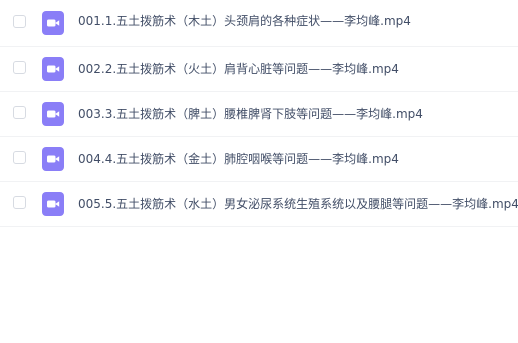 This screenshot has width=518, height=343. Describe the element at coordinates (238, 159) in the screenshot. I see `file-name: 004.4.五土拨筋术（金土）肺腔咽喉等问题——李均峰.mp4` at that location.